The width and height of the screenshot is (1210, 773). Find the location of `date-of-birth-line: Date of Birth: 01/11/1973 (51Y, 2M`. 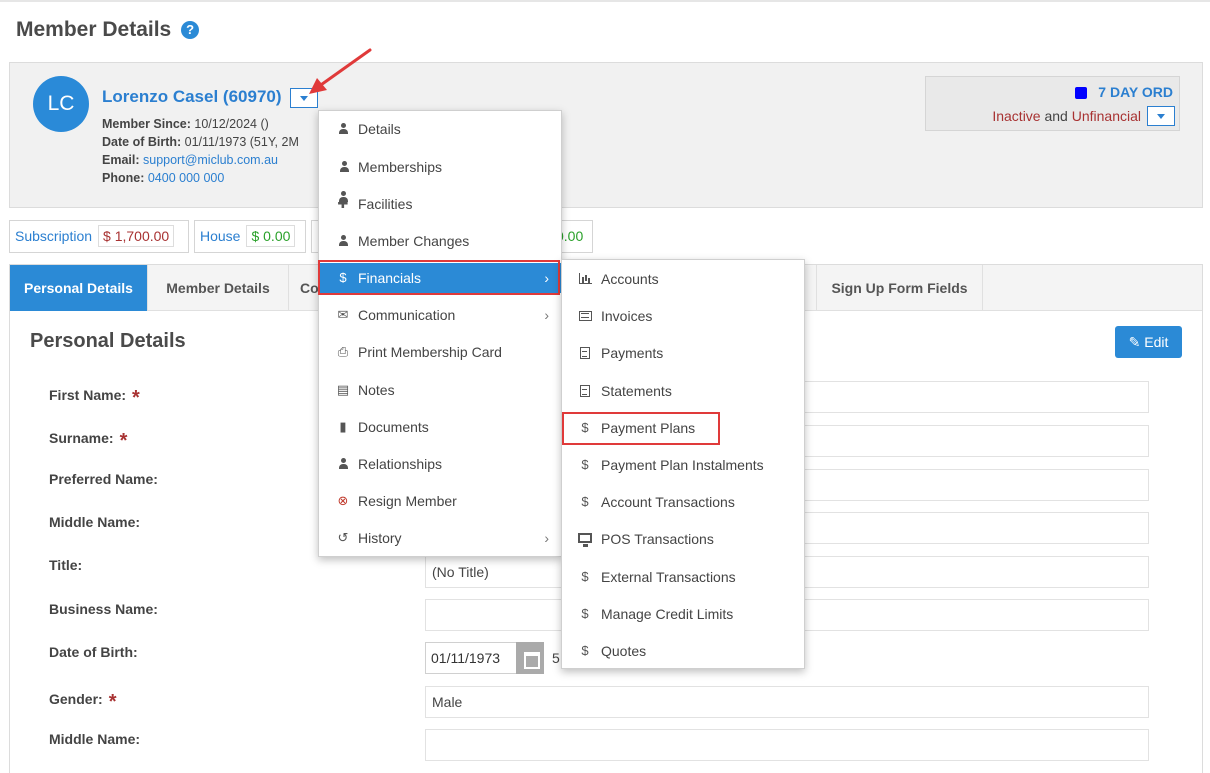

date-of-birth-line: Date of Birth: 01/11/1973 (51Y, 2M is located at coordinates (200, 142).